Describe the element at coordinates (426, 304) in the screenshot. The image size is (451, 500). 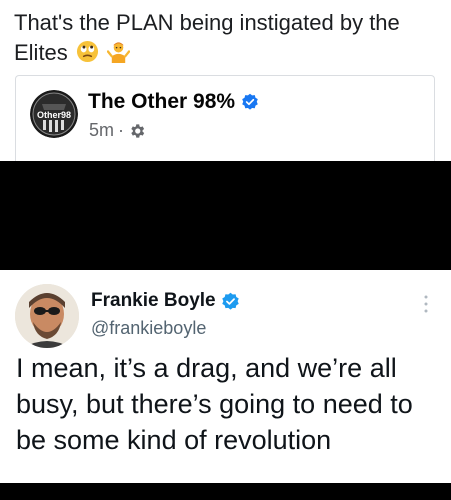
I see `more-options-icon` at that location.